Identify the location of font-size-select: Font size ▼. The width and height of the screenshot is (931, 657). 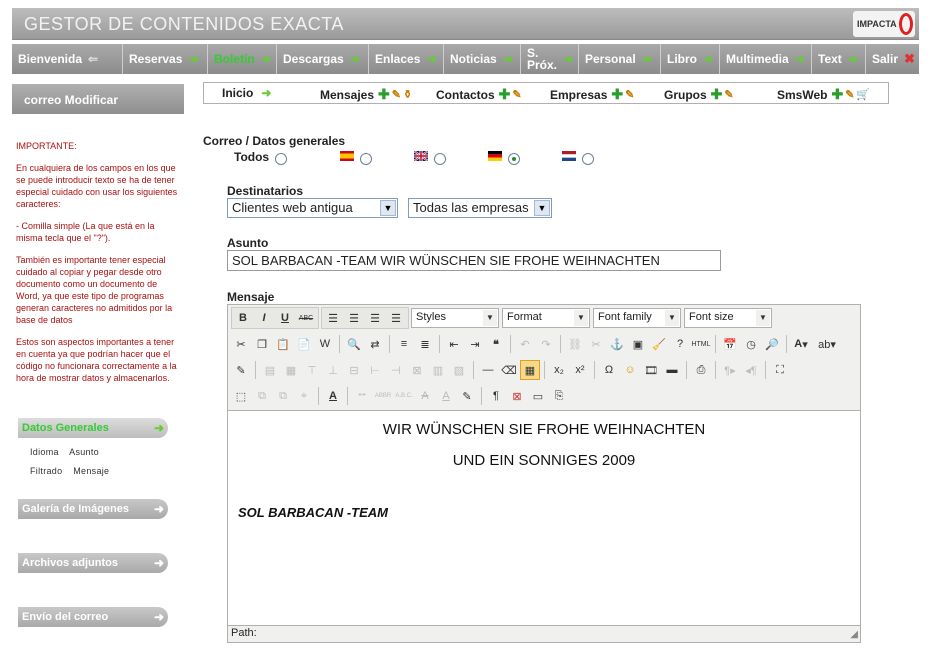
(728, 318).